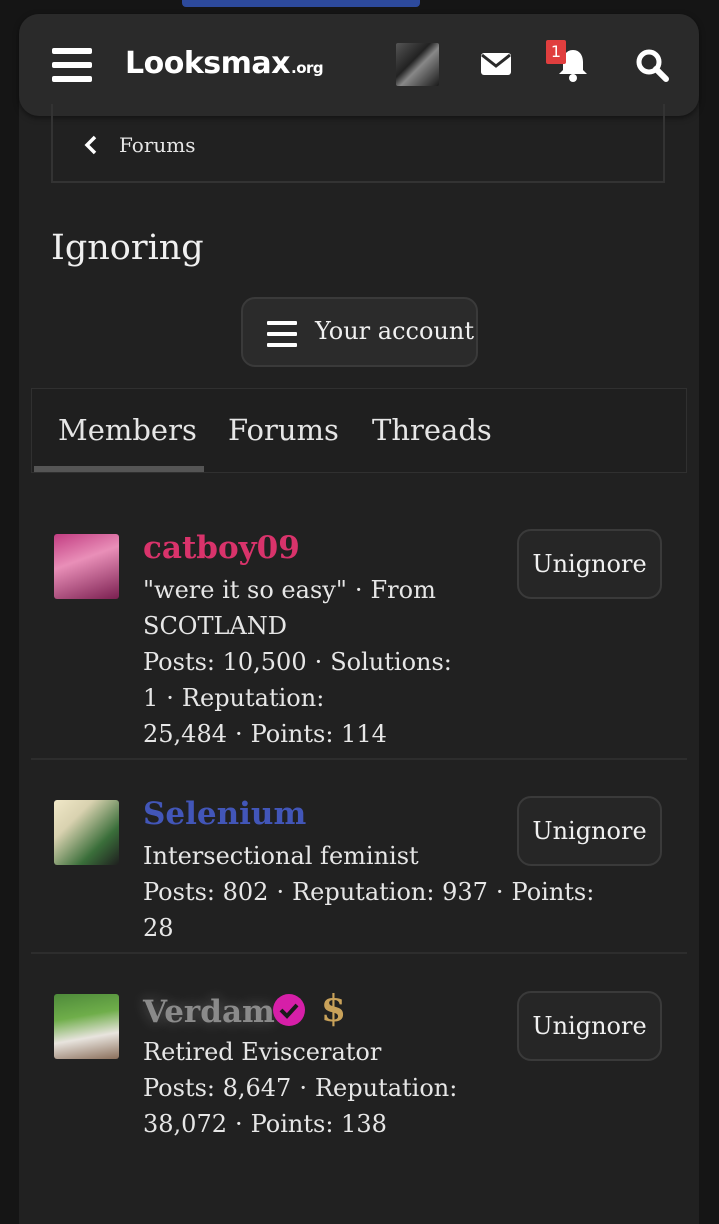  I want to click on tab-members: Members, so click(127, 430).